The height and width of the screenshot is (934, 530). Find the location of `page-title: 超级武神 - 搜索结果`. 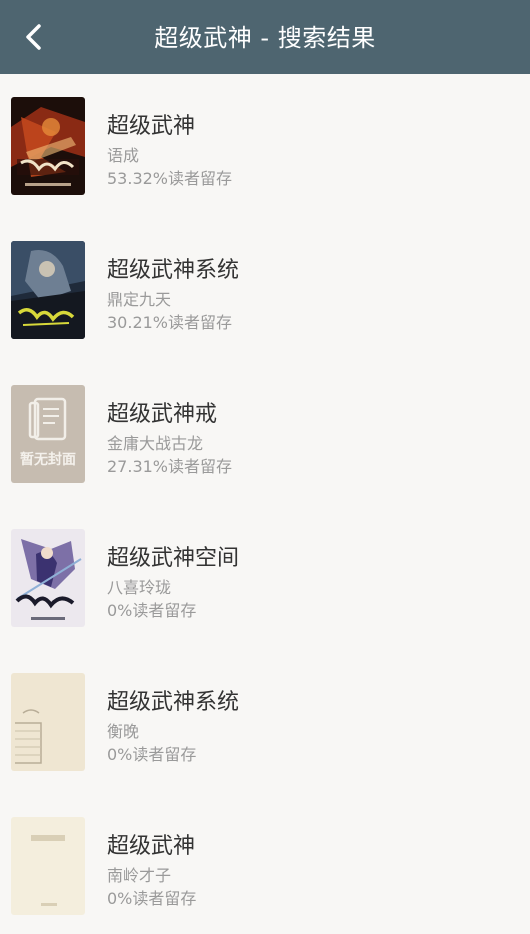

page-title: 超级武神 - 搜索结果 is located at coordinates (265, 38).